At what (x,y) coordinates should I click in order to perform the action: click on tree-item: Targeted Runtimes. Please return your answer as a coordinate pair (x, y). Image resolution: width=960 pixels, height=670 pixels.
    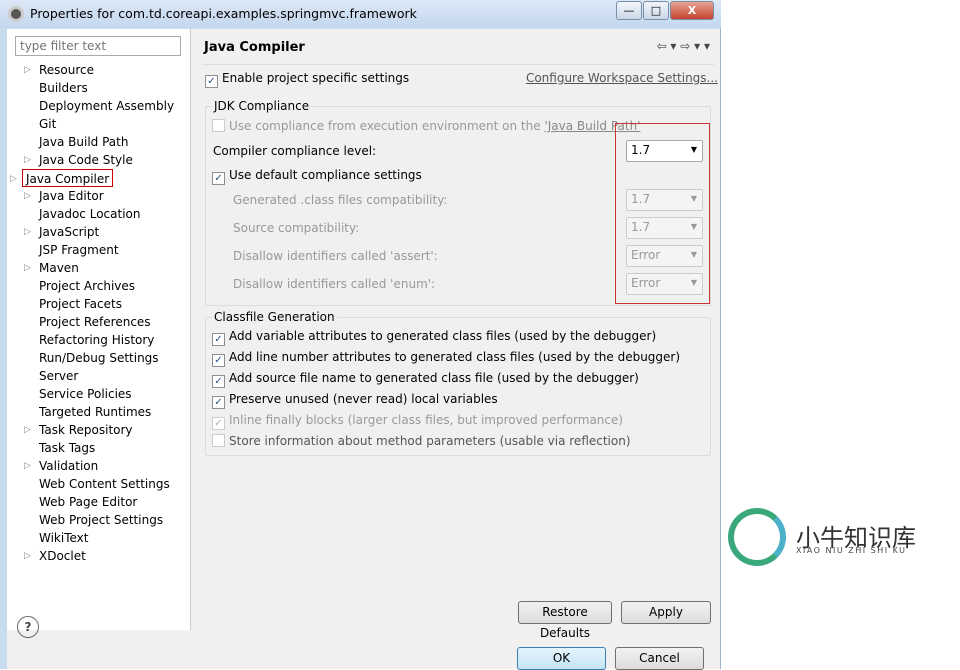
    Looking at the image, I should click on (95, 412).